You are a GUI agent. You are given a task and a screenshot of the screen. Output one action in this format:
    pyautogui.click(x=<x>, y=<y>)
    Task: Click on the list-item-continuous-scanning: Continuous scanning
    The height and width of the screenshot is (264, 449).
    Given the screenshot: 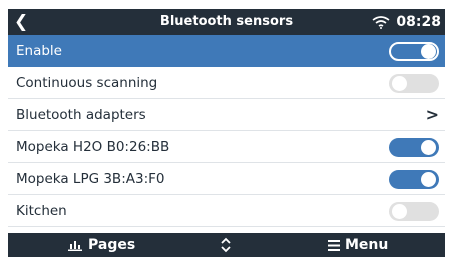 What is the action you would take?
    pyautogui.click(x=226, y=83)
    